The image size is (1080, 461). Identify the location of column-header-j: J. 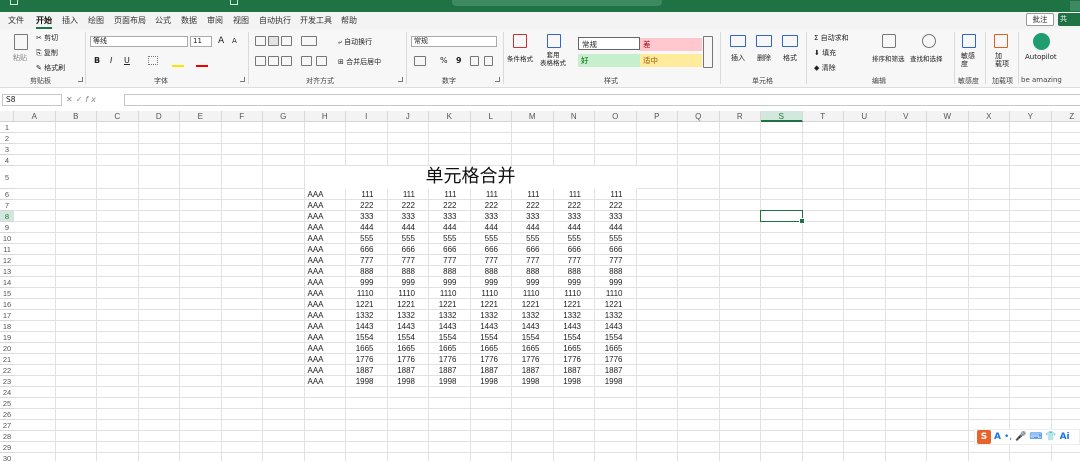
(408, 116).